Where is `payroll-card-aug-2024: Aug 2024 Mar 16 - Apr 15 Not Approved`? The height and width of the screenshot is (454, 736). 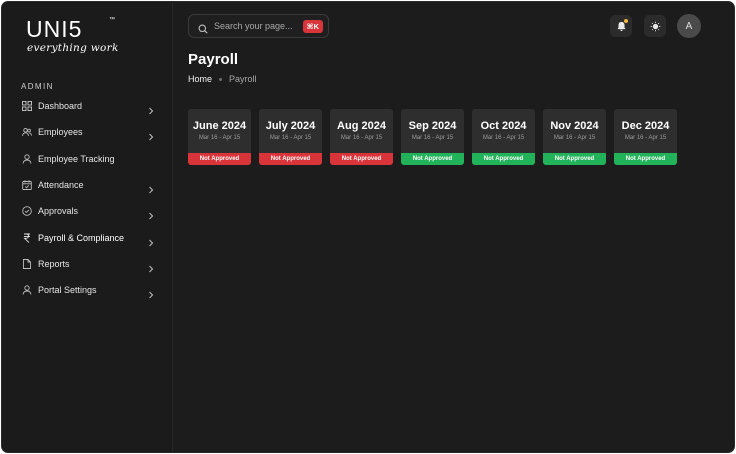
payroll-card-aug-2024: Aug 2024 Mar 16 - Apr 15 Not Approved is located at coordinates (361, 137).